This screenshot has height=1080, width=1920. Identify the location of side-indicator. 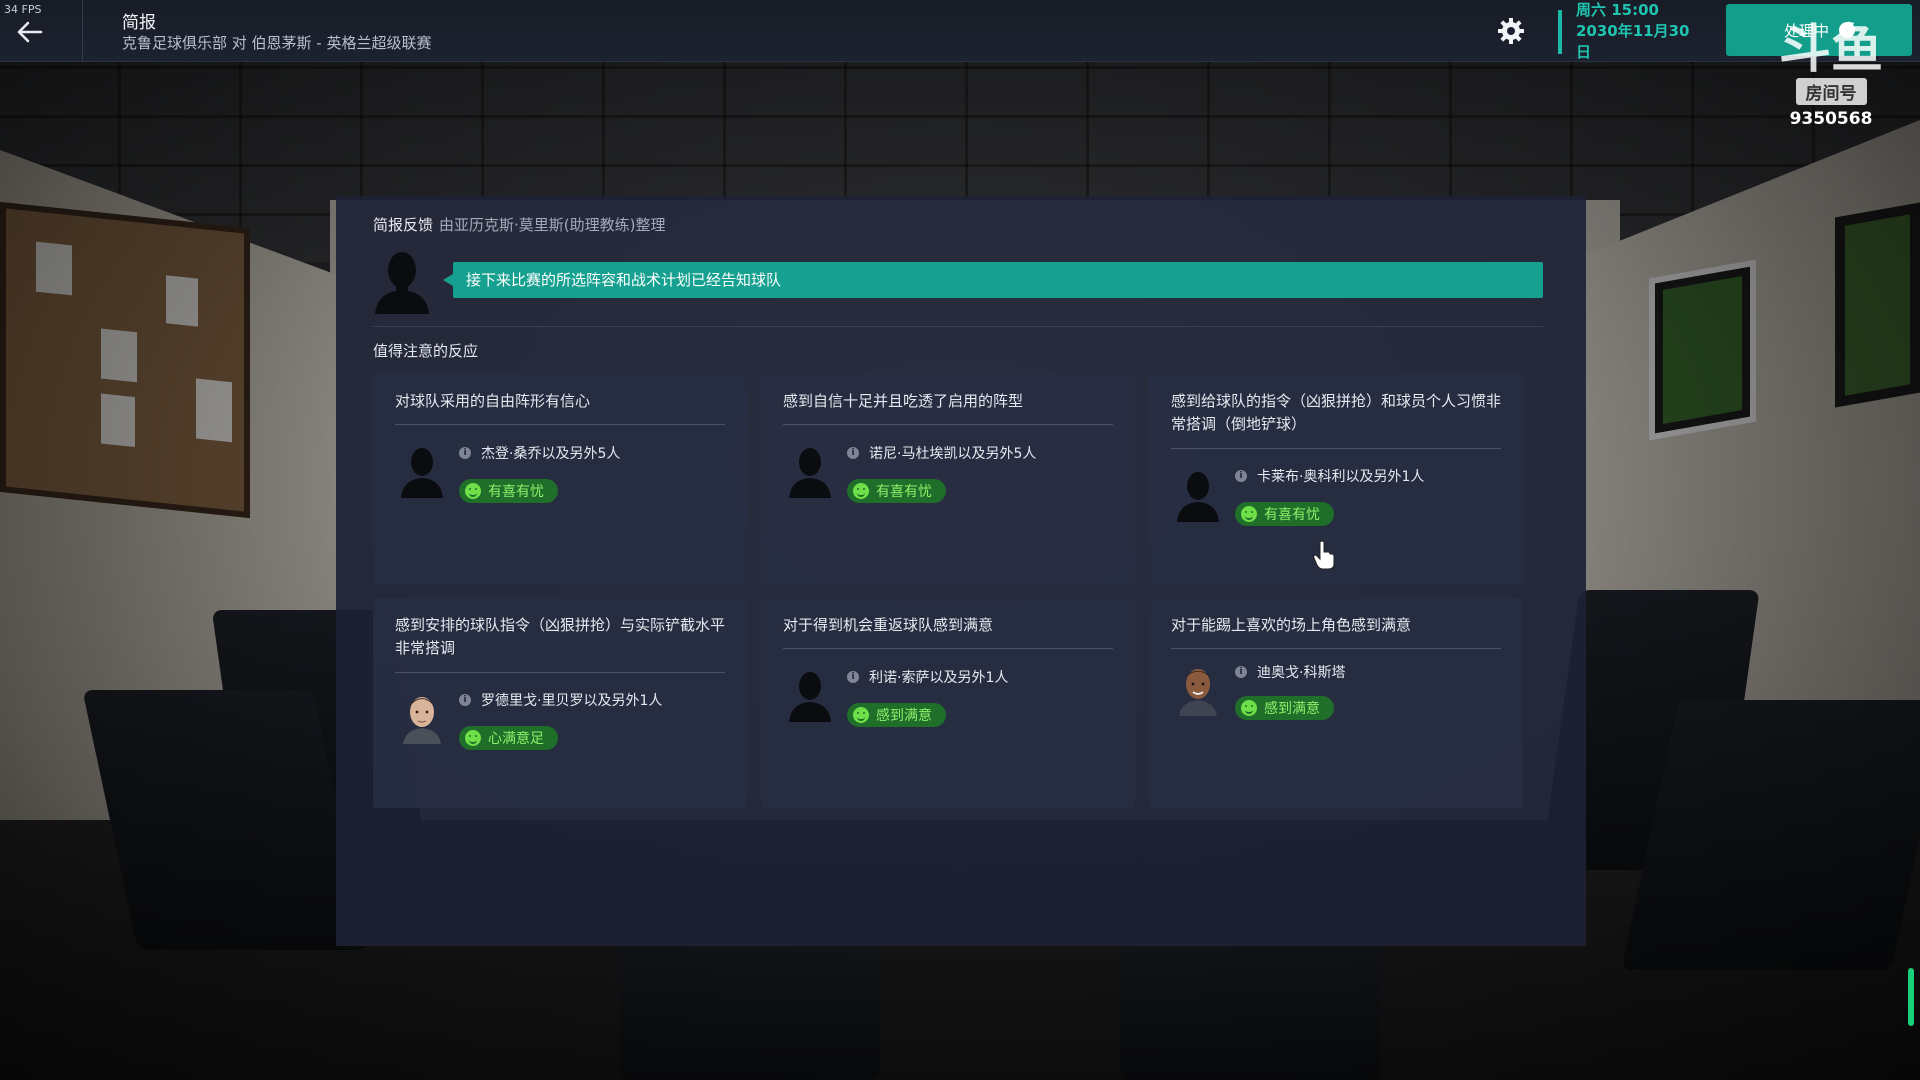
(1911, 997).